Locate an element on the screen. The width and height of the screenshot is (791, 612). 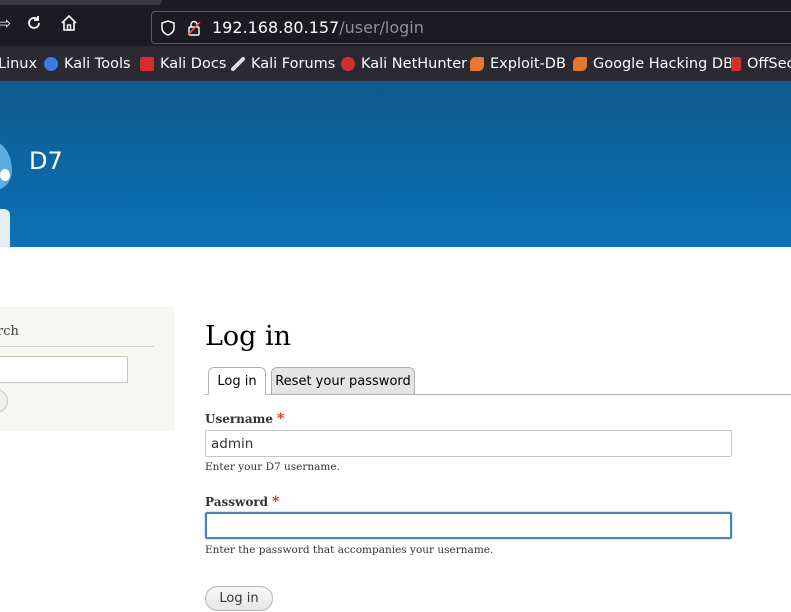
bookmark-label: Kali Tools is located at coordinates (97, 64).